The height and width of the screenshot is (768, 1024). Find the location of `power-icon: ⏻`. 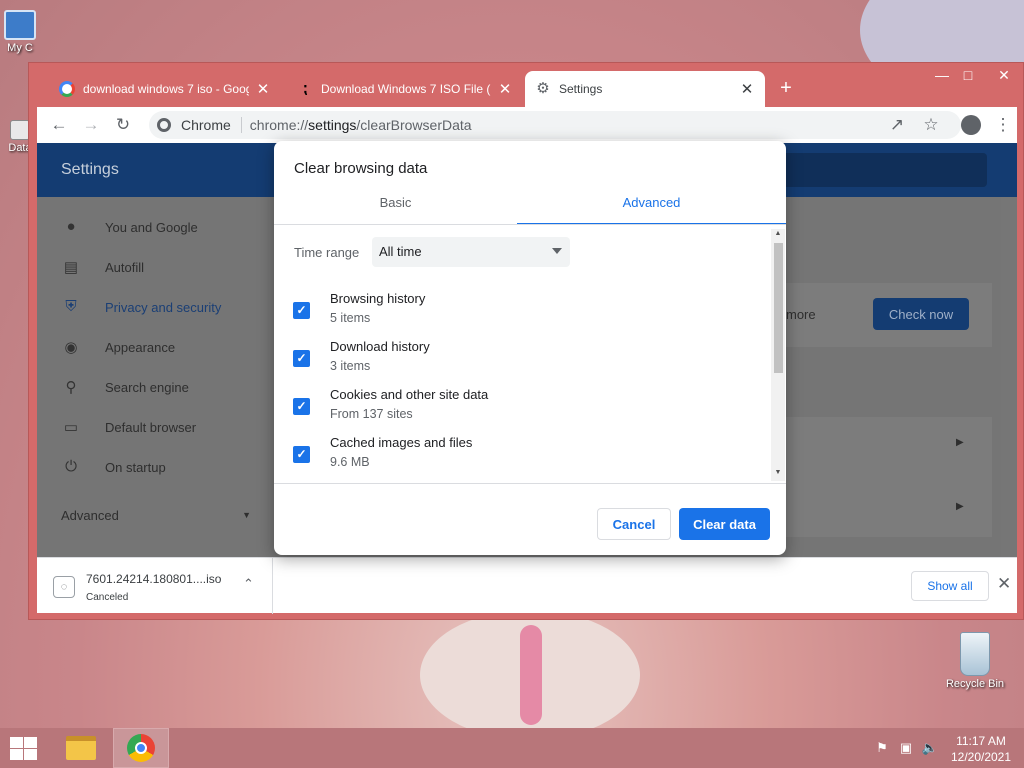

power-icon: ⏻ is located at coordinates (71, 466).